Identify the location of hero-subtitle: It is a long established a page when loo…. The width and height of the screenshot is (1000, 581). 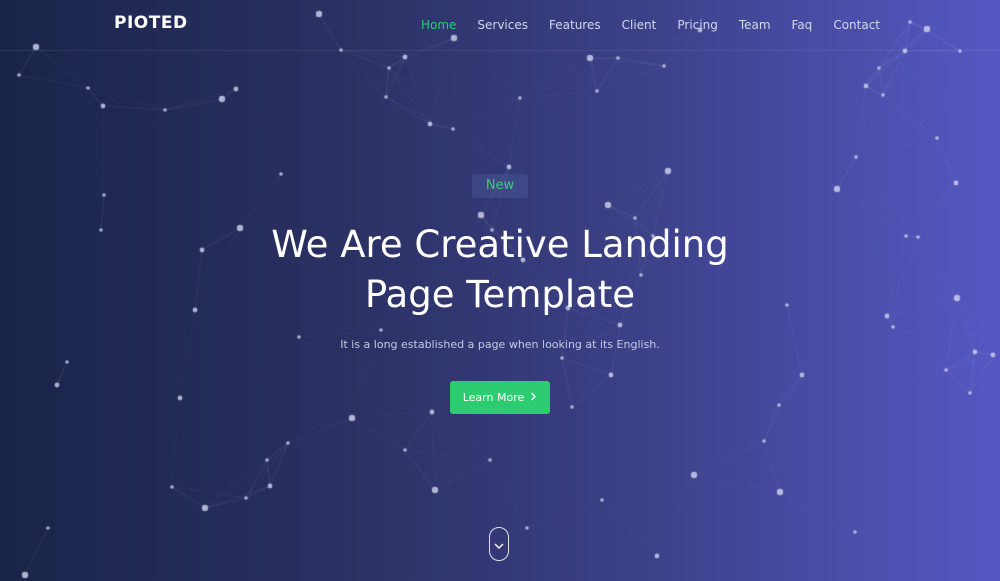
(500, 344).